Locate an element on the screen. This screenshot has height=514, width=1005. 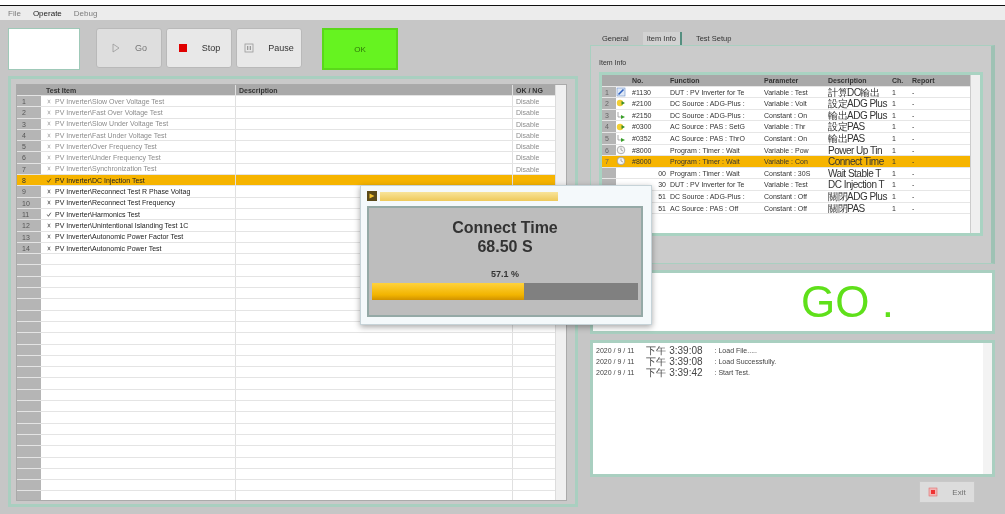
pause-button: Pause is located at coordinates (269, 48).